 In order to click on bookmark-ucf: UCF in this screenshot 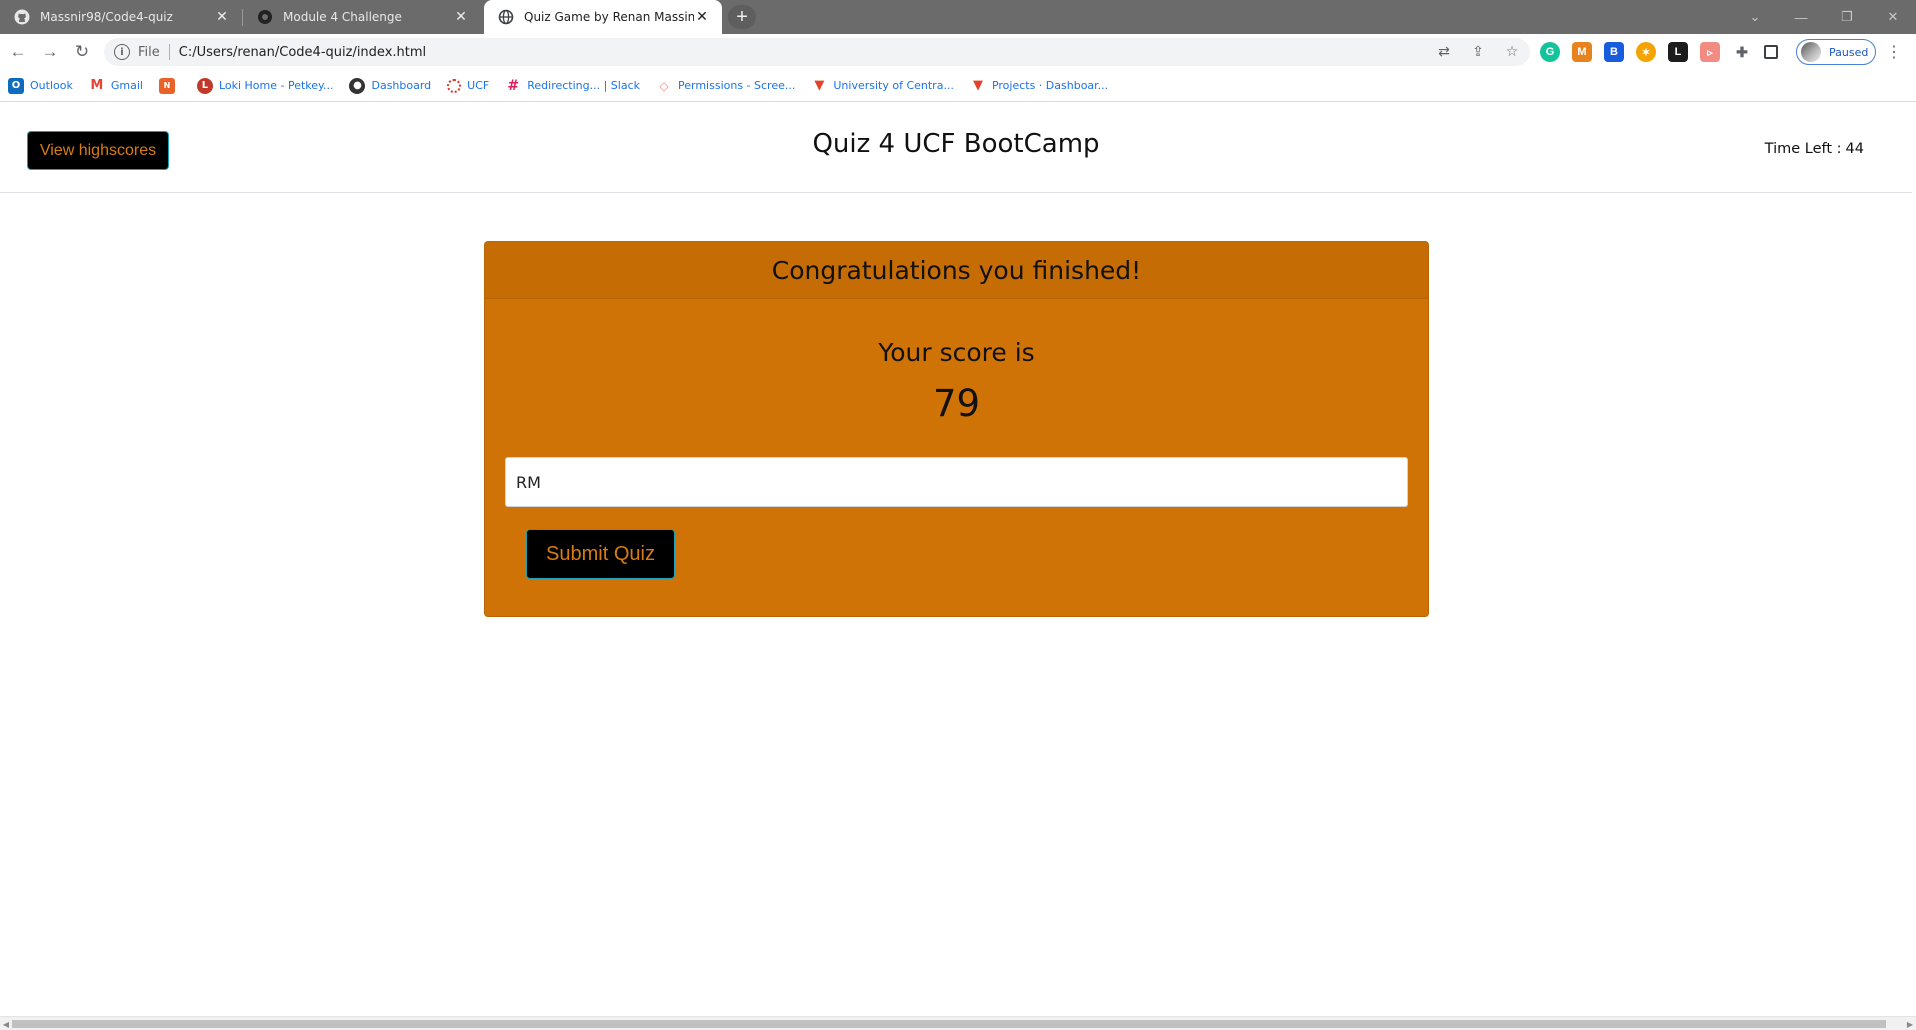, I will do `click(468, 85)`.